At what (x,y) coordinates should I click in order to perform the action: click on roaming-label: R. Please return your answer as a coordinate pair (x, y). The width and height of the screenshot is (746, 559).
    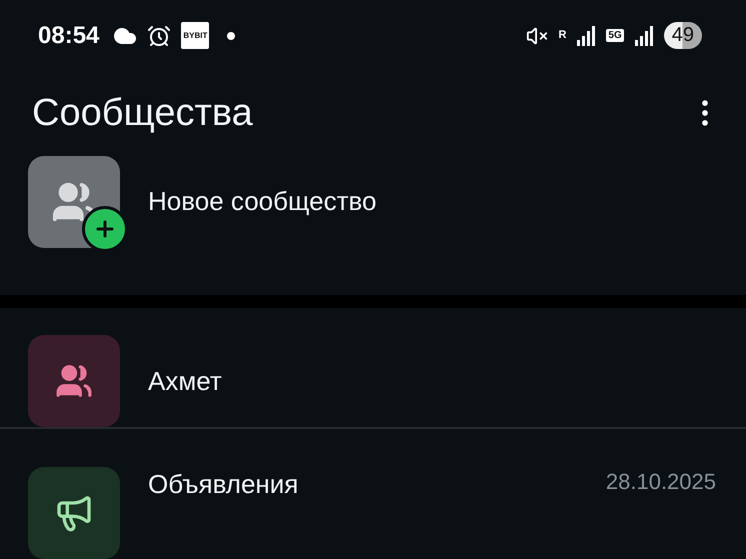
    Looking at the image, I should click on (562, 36).